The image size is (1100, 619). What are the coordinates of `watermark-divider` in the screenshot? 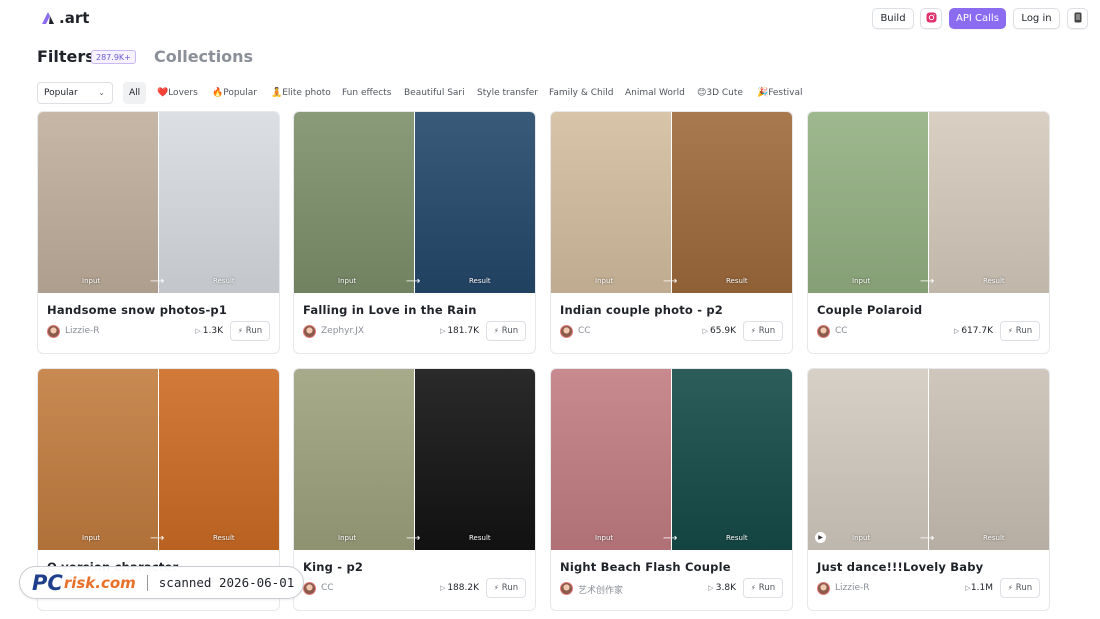 It's located at (147, 582).